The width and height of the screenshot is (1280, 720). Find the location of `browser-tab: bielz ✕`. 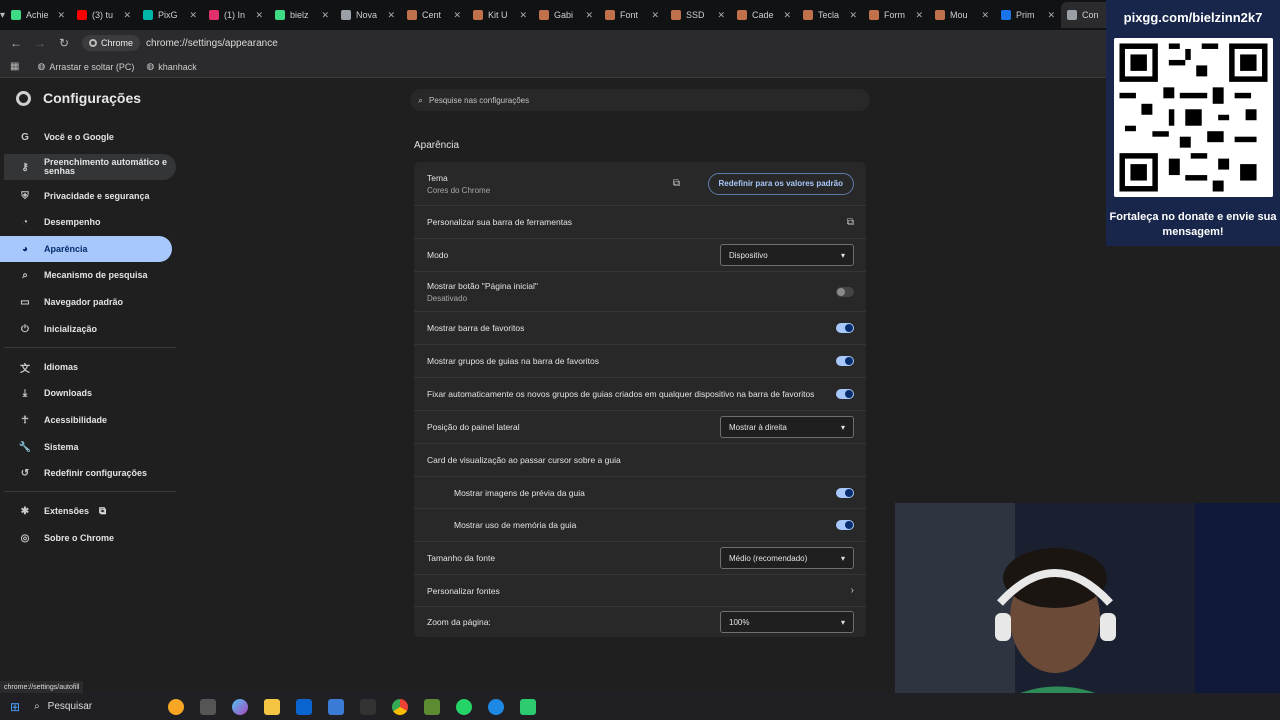

browser-tab: bielz ✕ is located at coordinates (302, 15).